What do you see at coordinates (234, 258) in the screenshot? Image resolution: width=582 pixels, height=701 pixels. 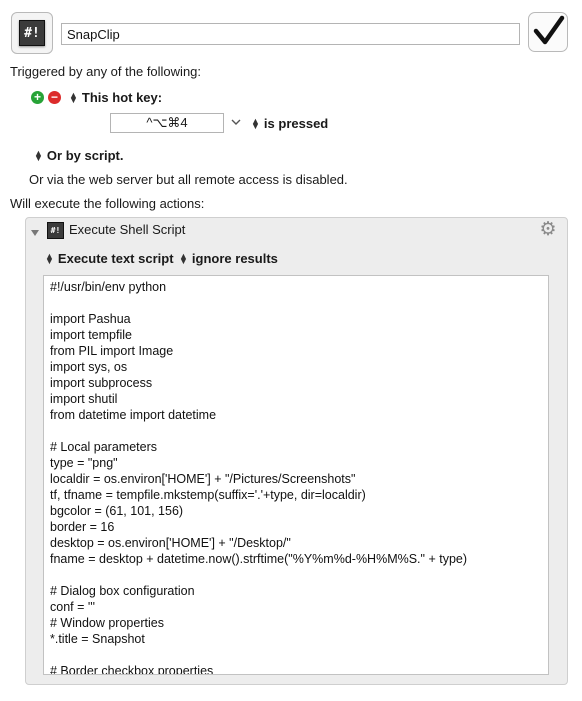 I see `results-option-label: ignore results` at bounding box center [234, 258].